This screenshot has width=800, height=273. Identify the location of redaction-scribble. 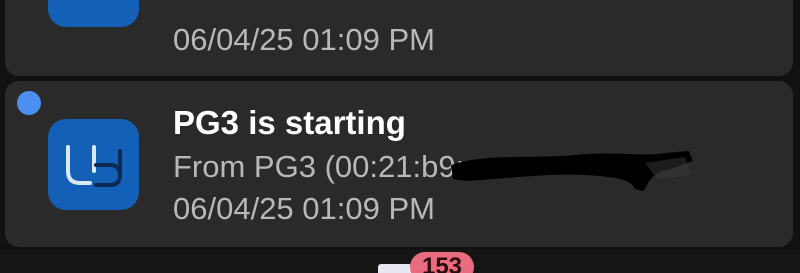
(572, 171).